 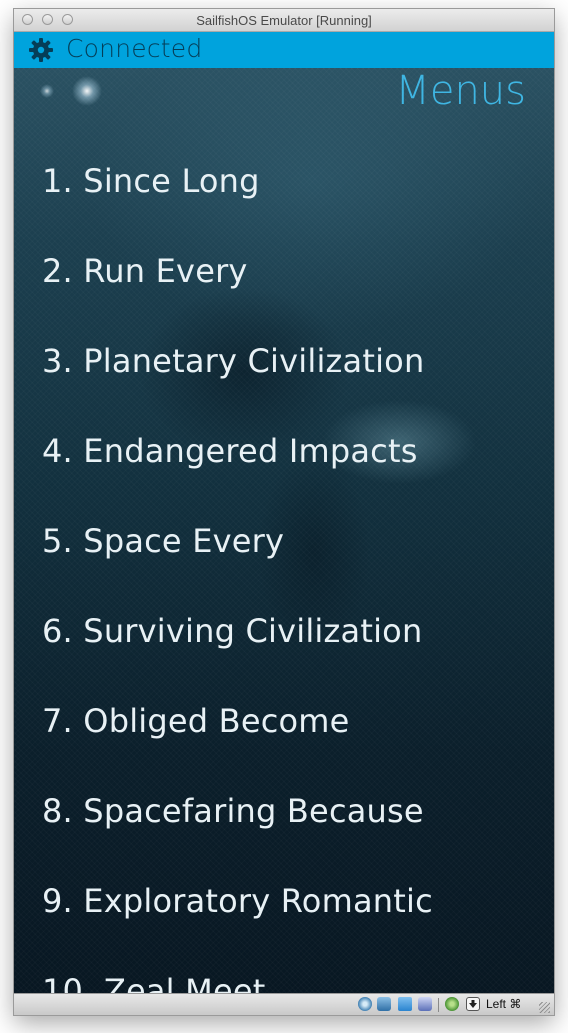 What do you see at coordinates (233, 361) in the screenshot?
I see `menu-item-label: 3. Planetary Civilization` at bounding box center [233, 361].